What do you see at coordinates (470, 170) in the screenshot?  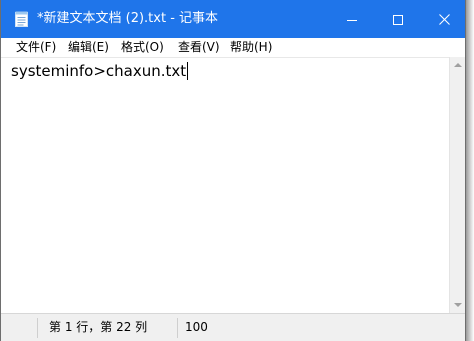 I see `window-shadow` at bounding box center [470, 170].